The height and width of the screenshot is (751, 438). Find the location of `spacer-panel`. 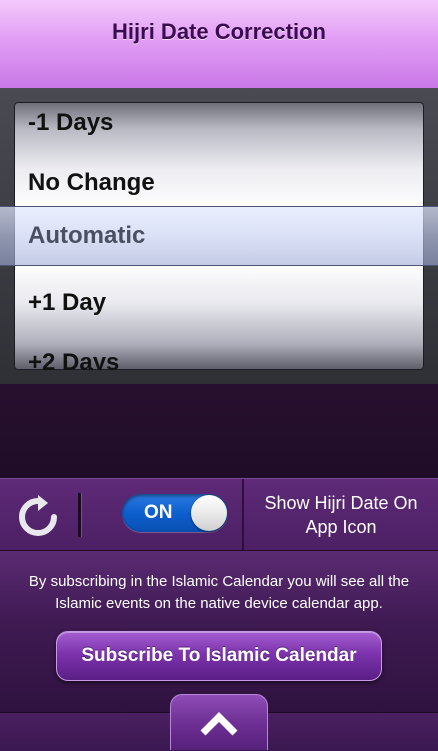

spacer-panel is located at coordinates (219, 431).